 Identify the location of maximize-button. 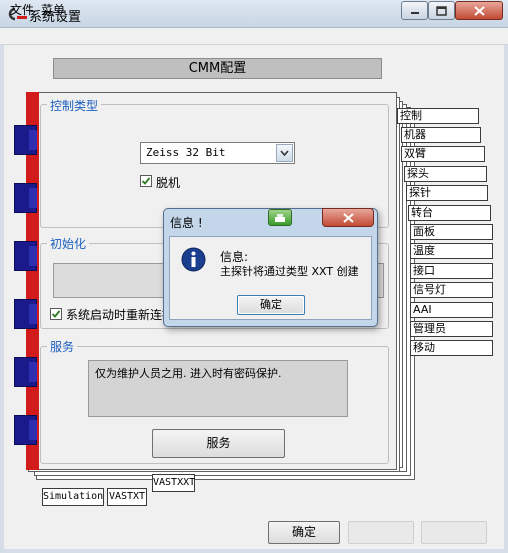
(441, 10).